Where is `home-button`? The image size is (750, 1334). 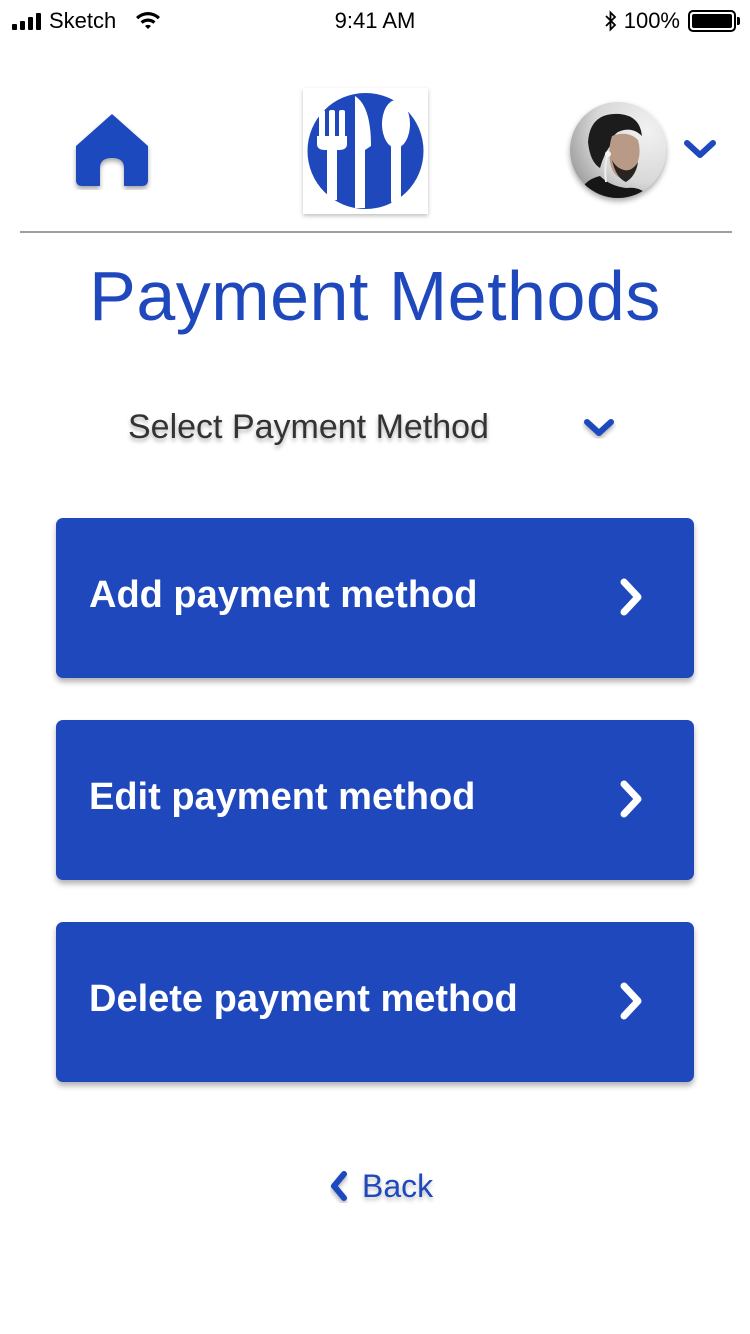 home-button is located at coordinates (112, 150).